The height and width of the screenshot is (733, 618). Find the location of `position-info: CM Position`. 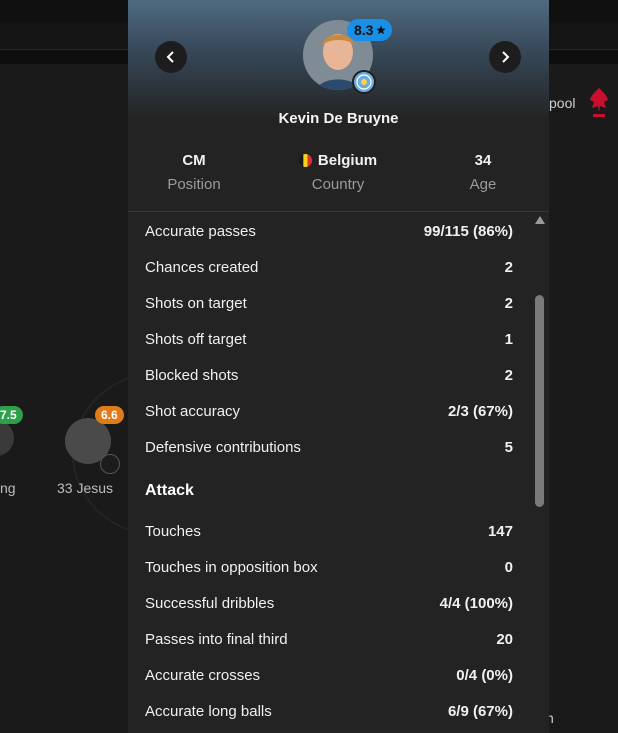

position-info: CM Position is located at coordinates (194, 172).